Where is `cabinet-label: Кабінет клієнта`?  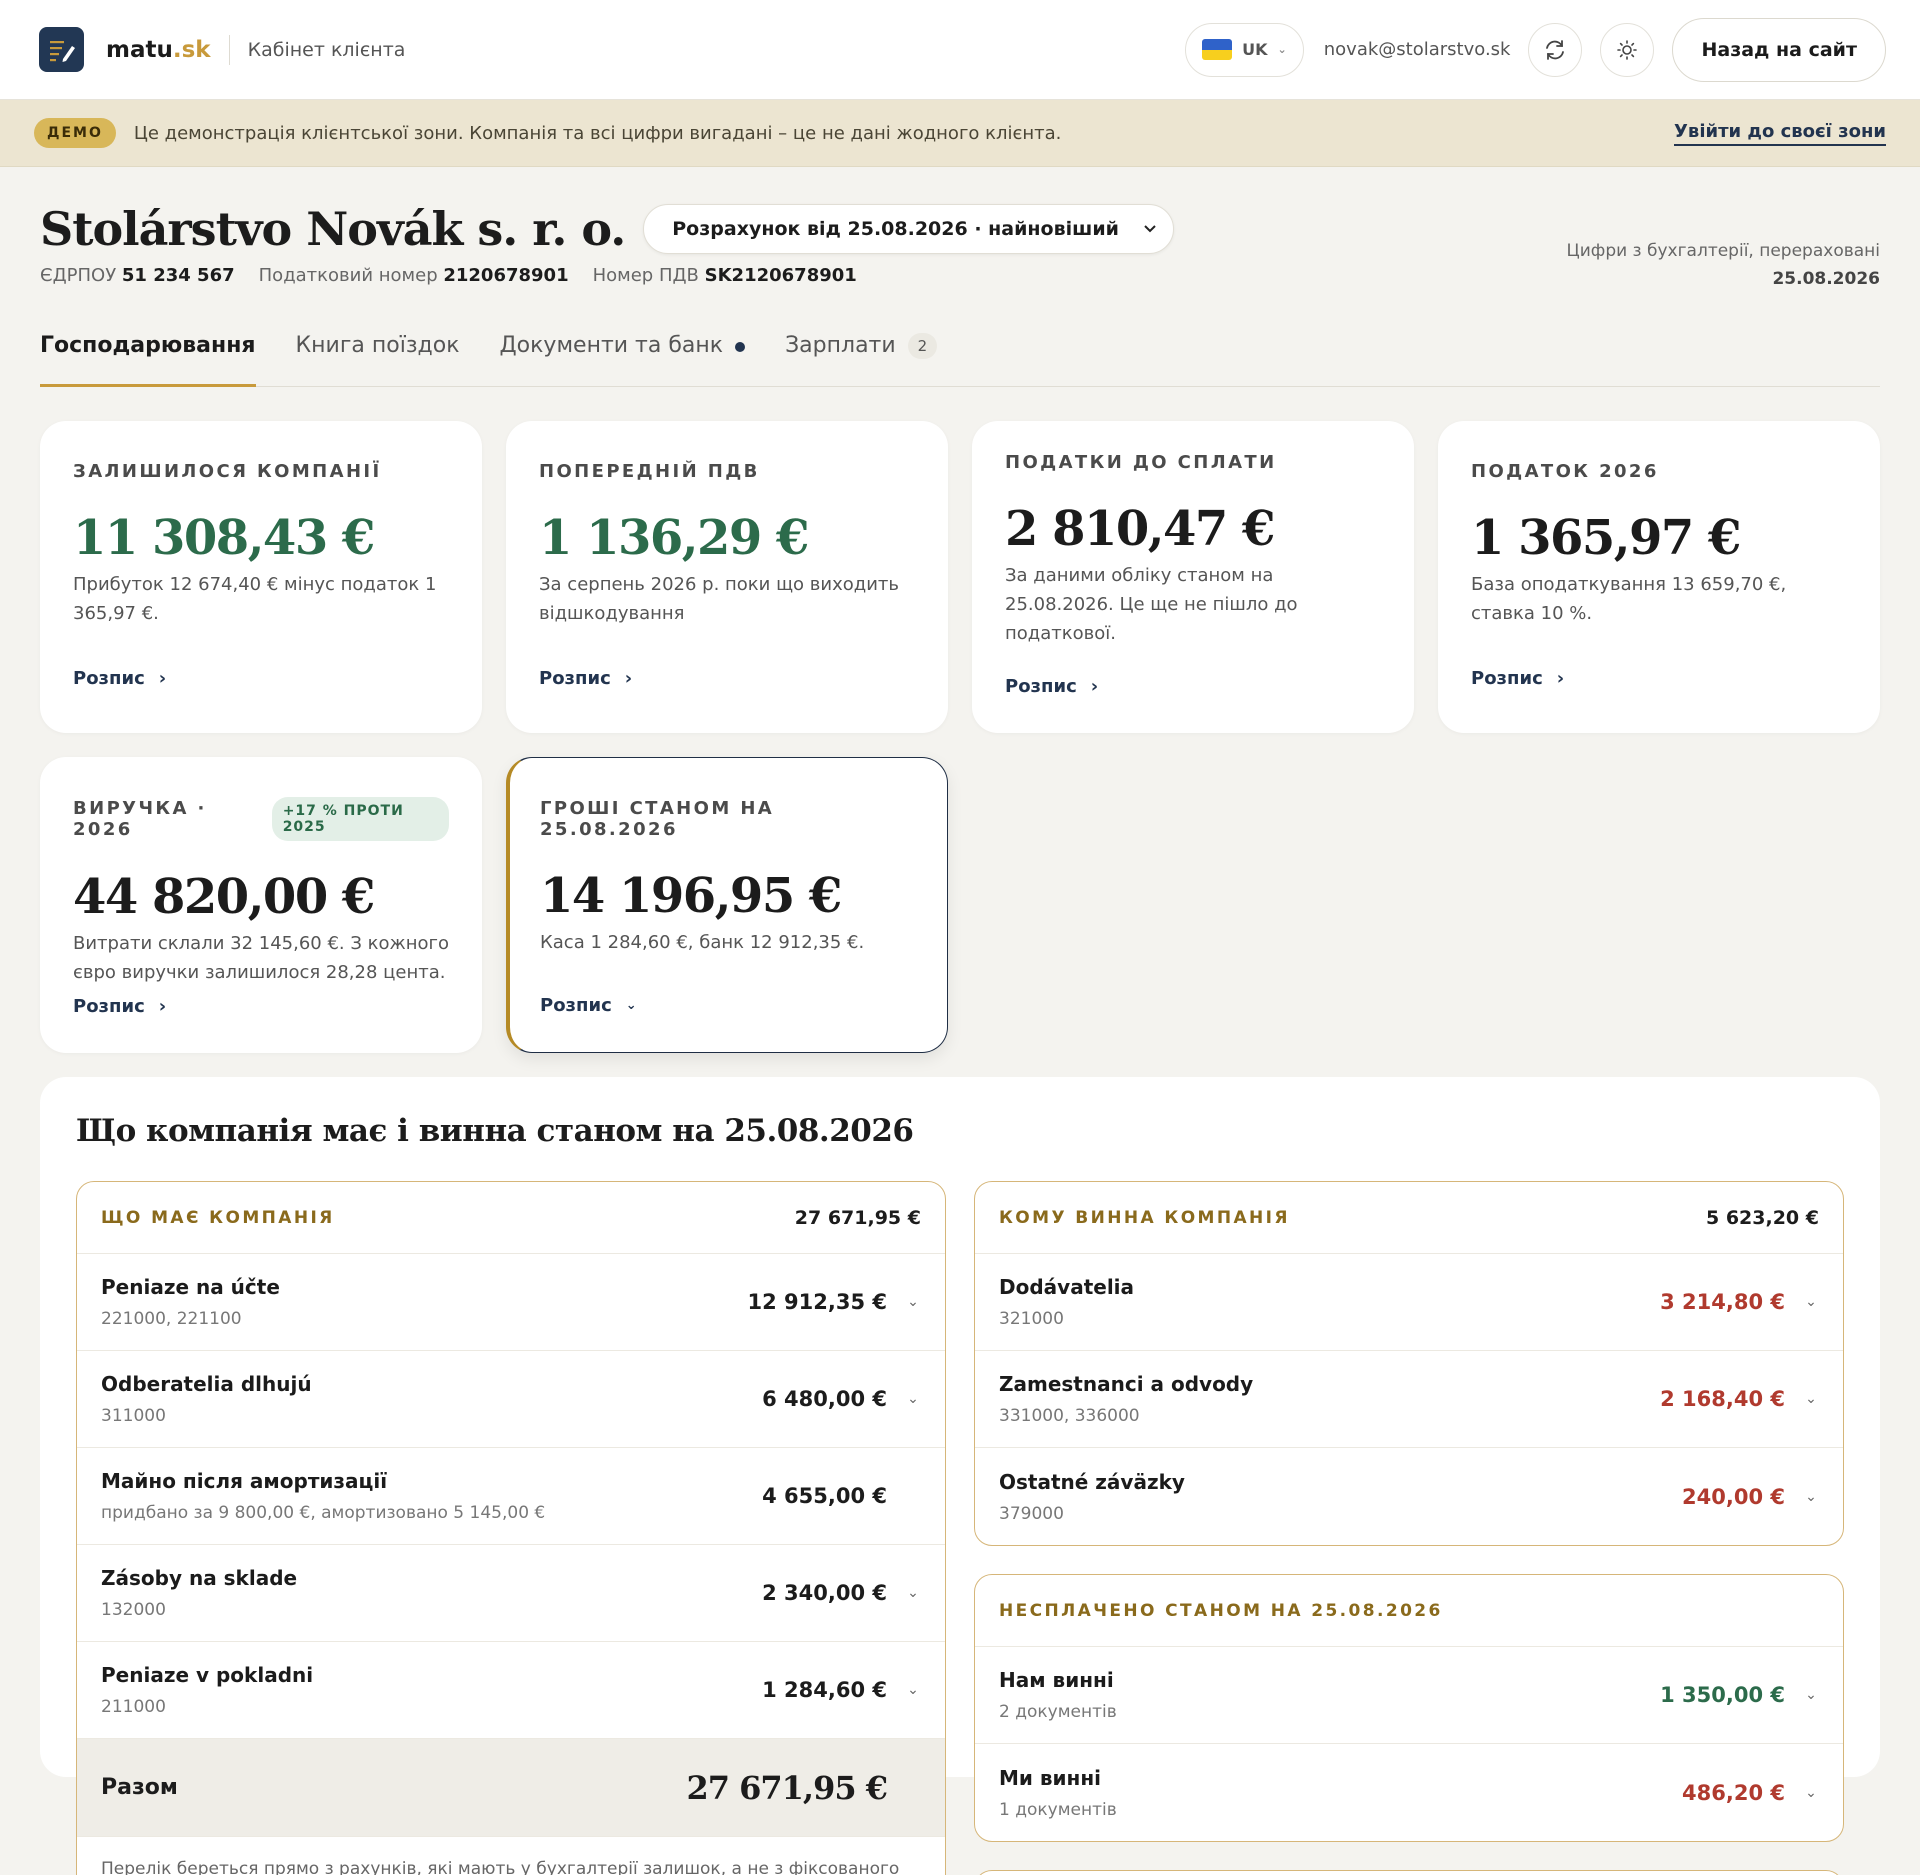 cabinet-label: Кабінет клієнта is located at coordinates (326, 49).